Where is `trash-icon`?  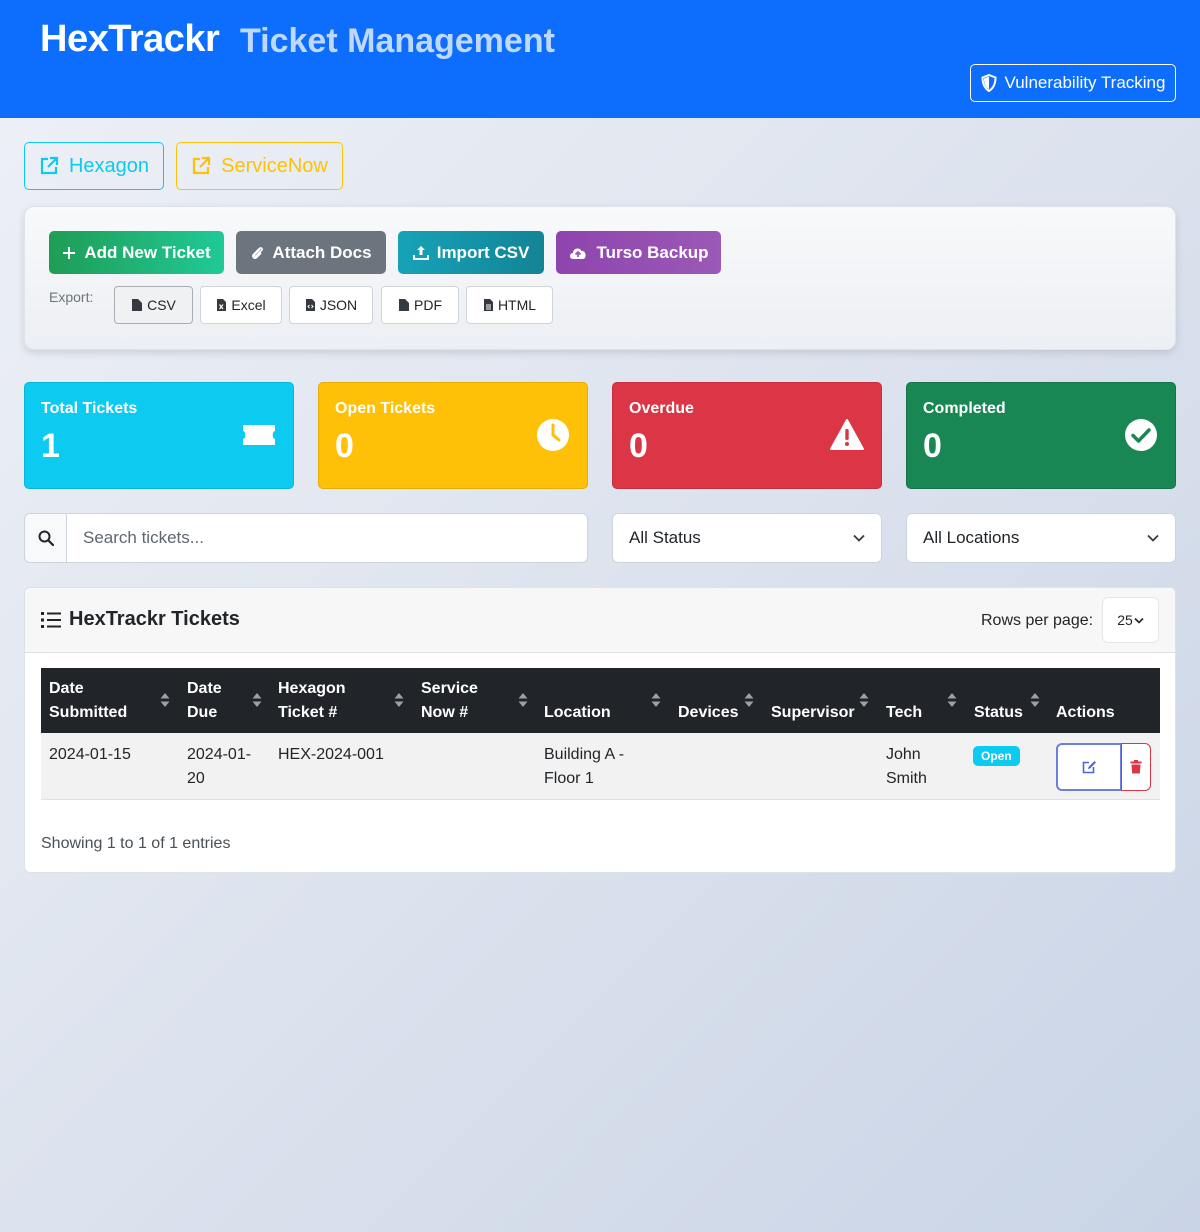
trash-icon is located at coordinates (1136, 767).